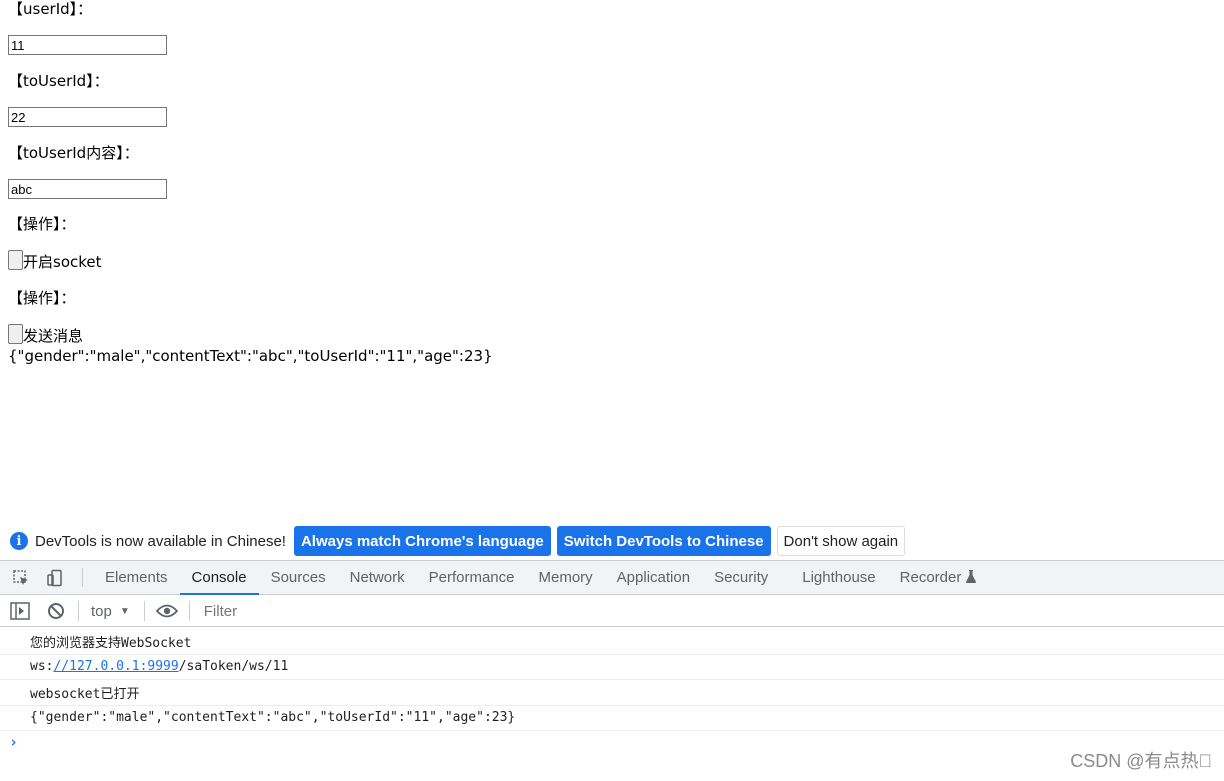  I want to click on console-toolbar: top ▼, so click(612, 611).